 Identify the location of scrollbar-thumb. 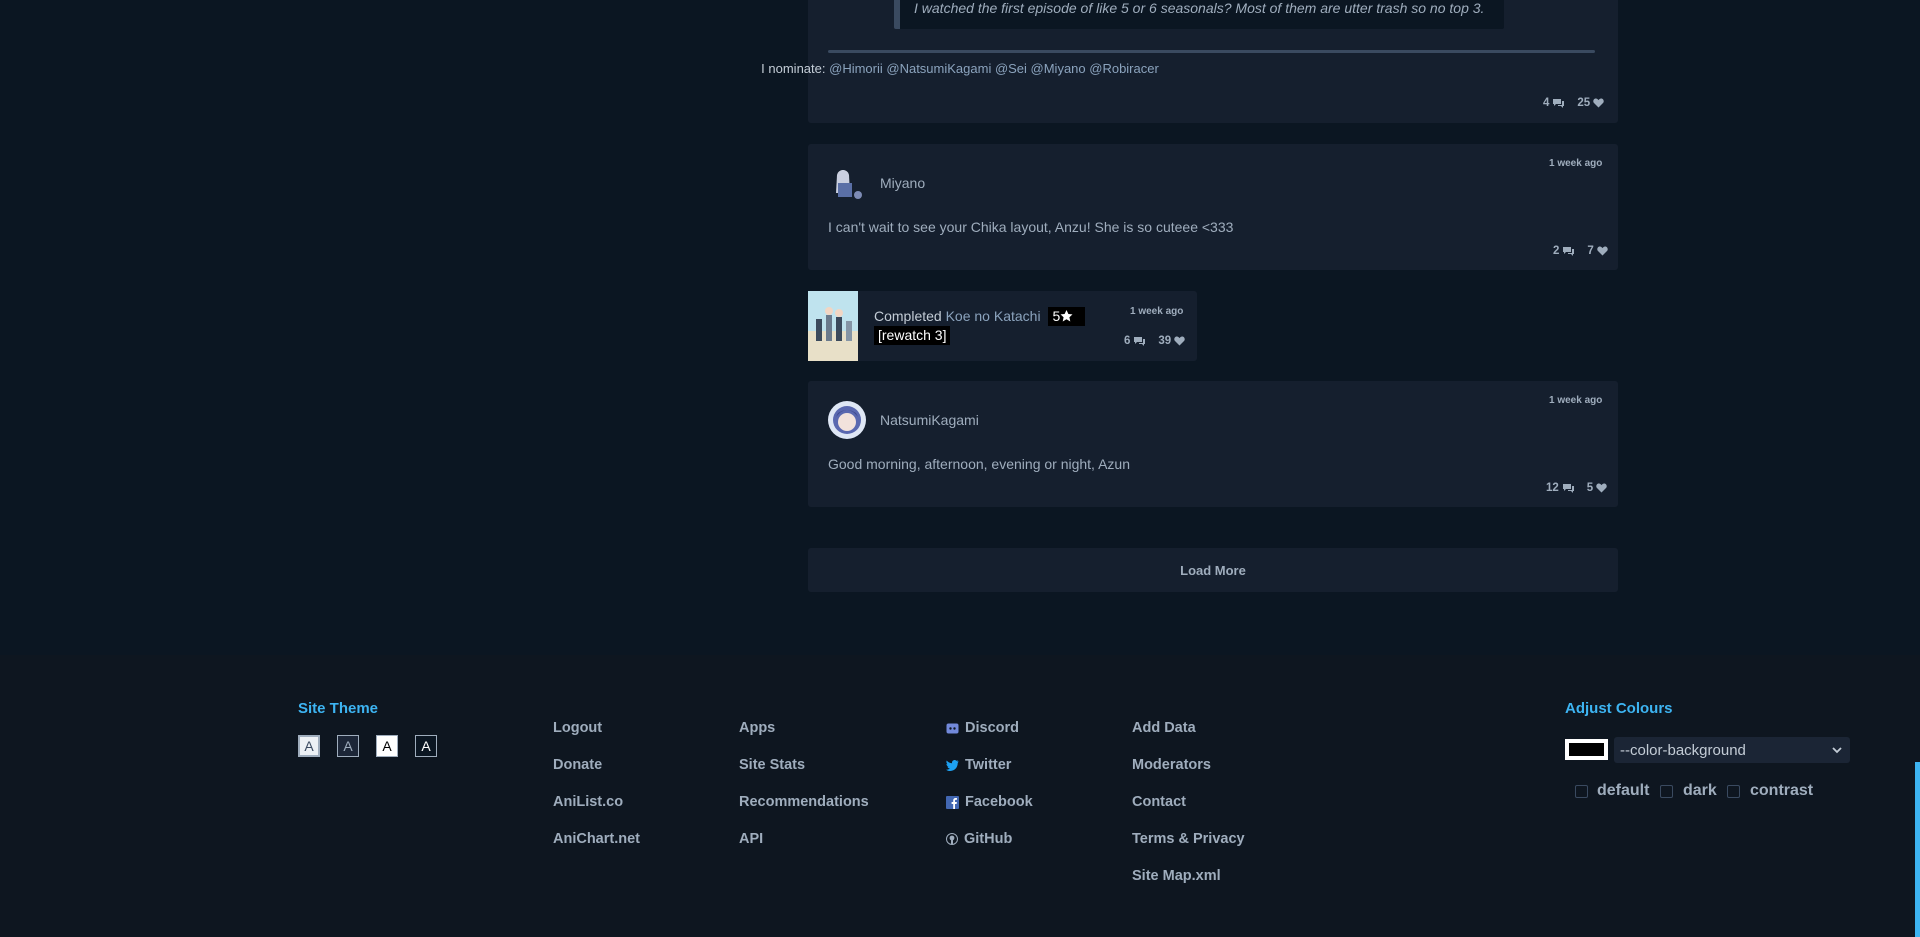
(1917, 849).